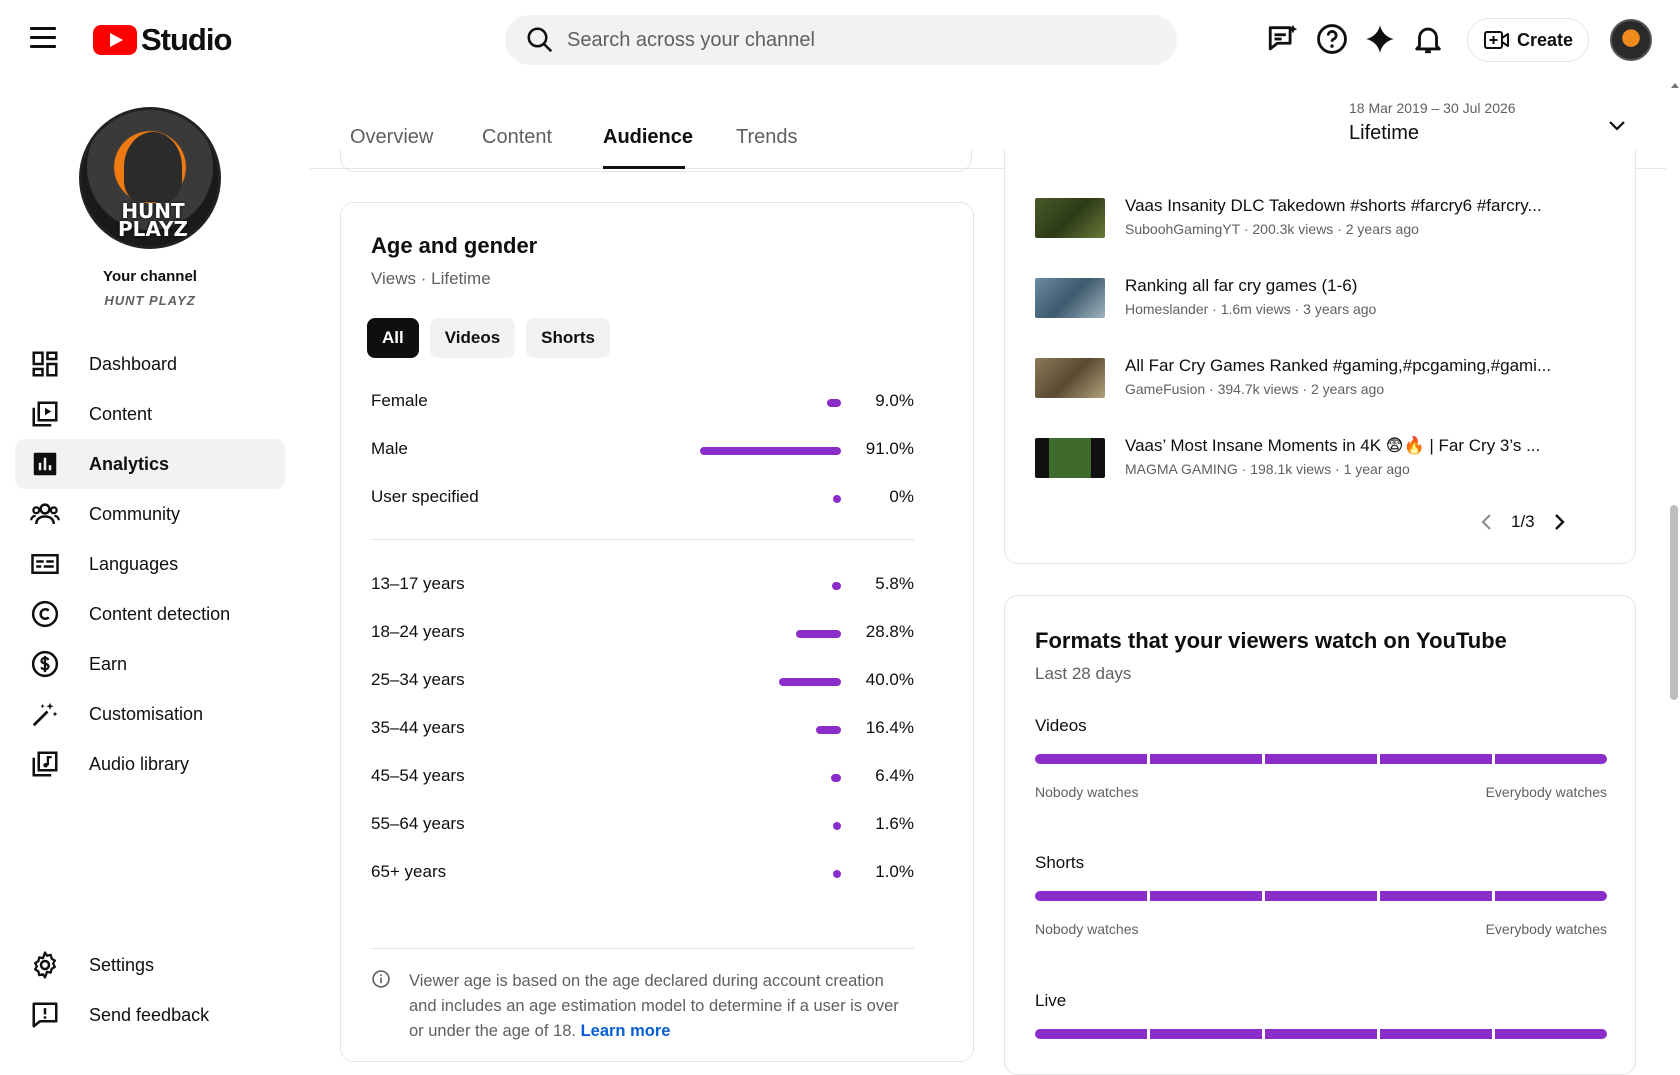 Image resolution: width=1680 pixels, height=1075 pixels. I want to click on filter-chips: All Videos Shorts, so click(489, 338).